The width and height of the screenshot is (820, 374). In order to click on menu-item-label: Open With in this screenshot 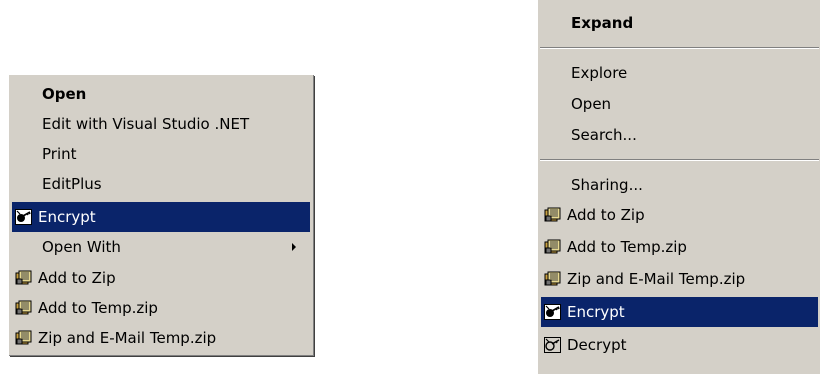, I will do `click(81, 247)`.